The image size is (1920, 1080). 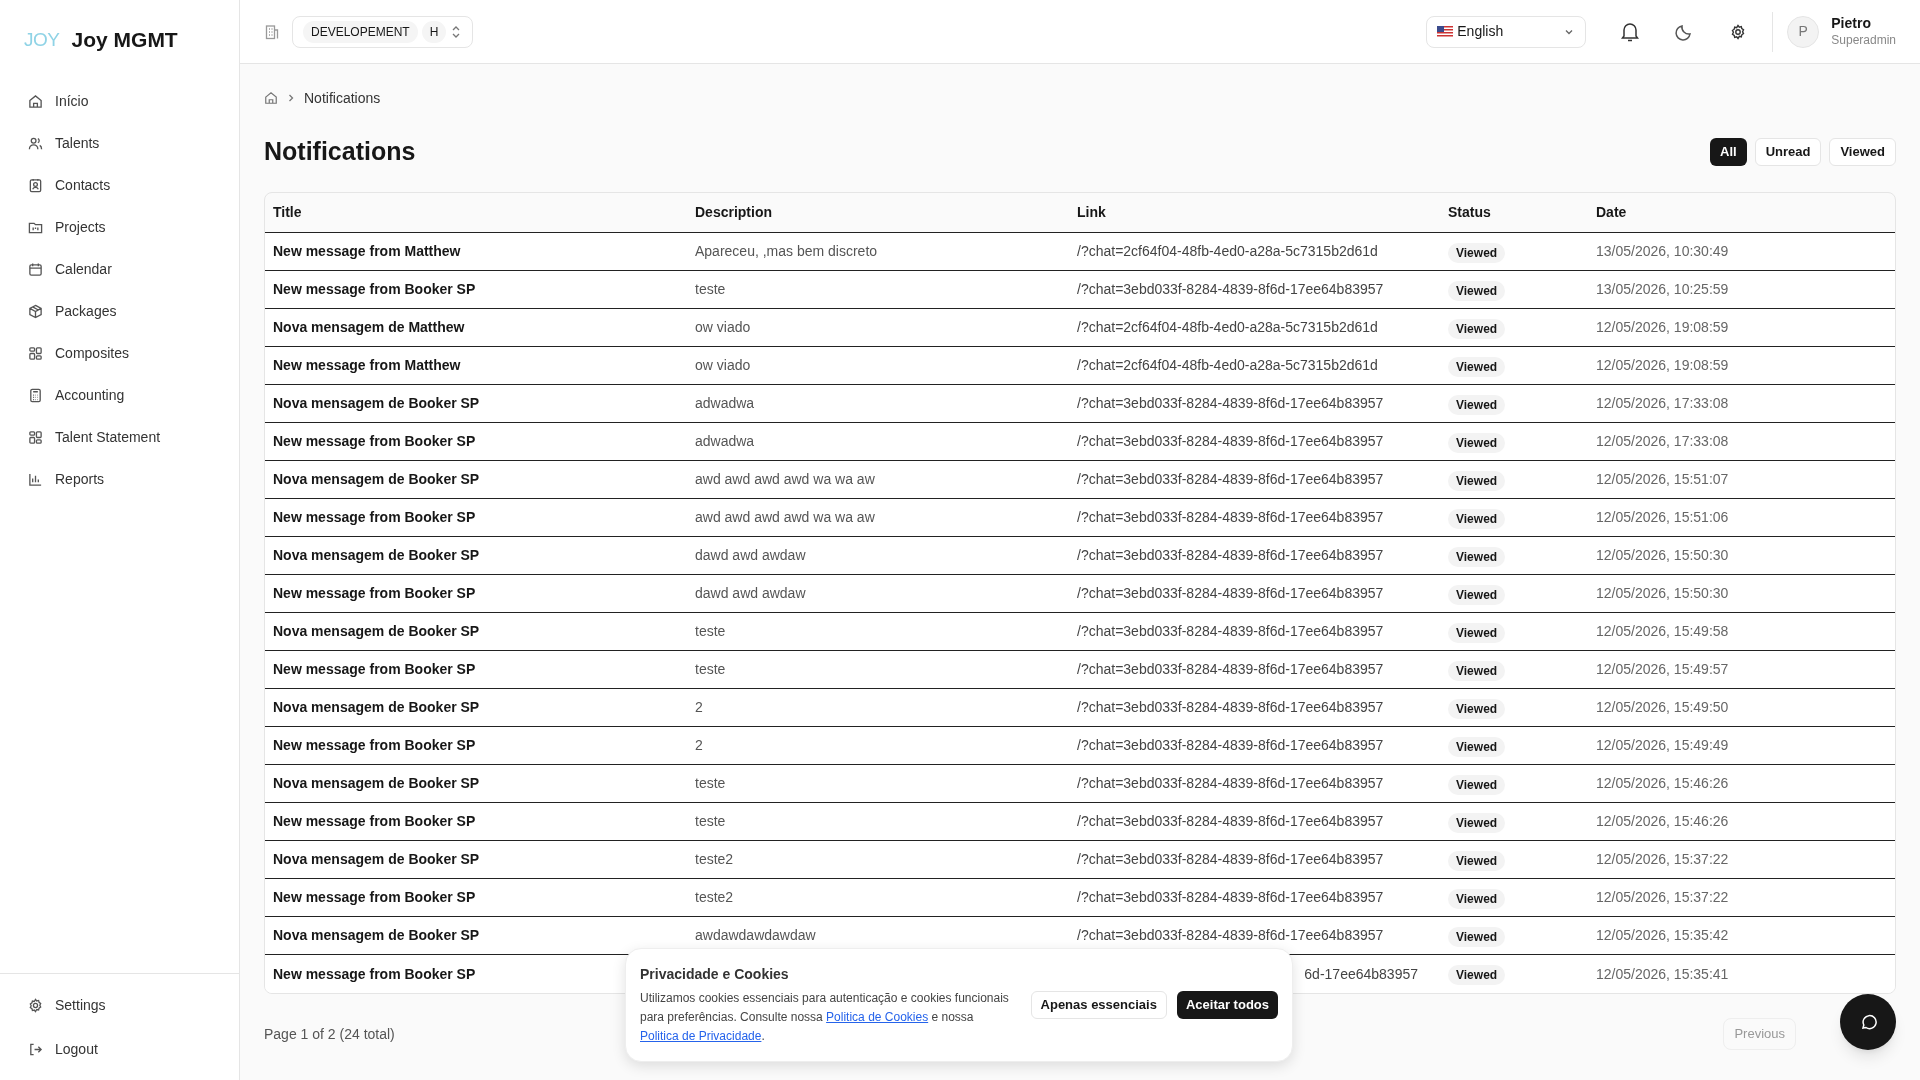 I want to click on description-cell-text: Apareceu, ,mas bem discreto, so click(x=787, y=251).